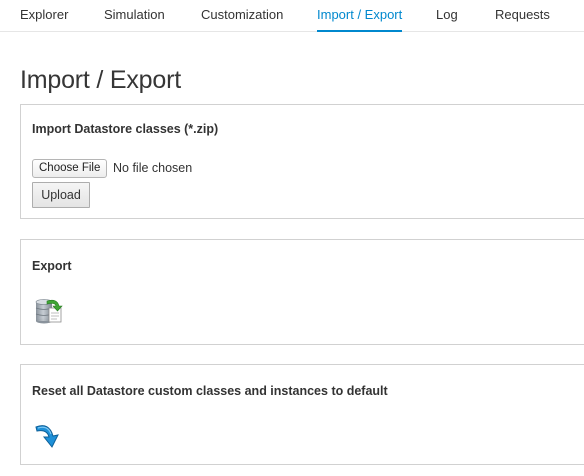 This screenshot has width=584, height=476. Describe the element at coordinates (522, 16) in the screenshot. I see `tab-requests: Requests` at that location.